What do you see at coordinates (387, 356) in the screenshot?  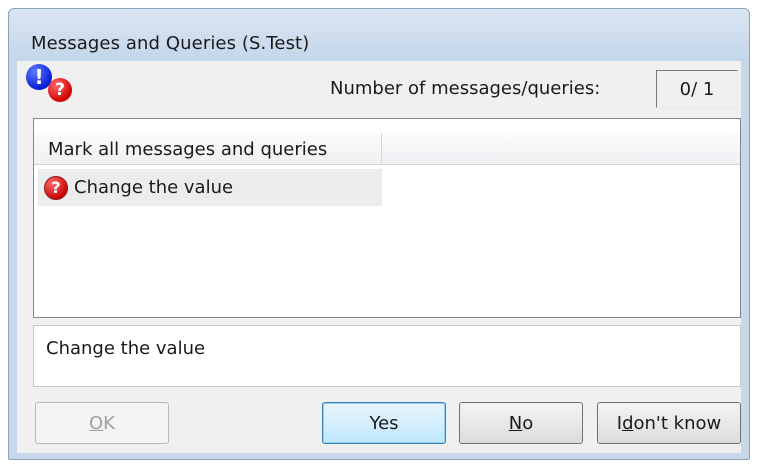 I see `message-detail-text: Change the value` at bounding box center [387, 356].